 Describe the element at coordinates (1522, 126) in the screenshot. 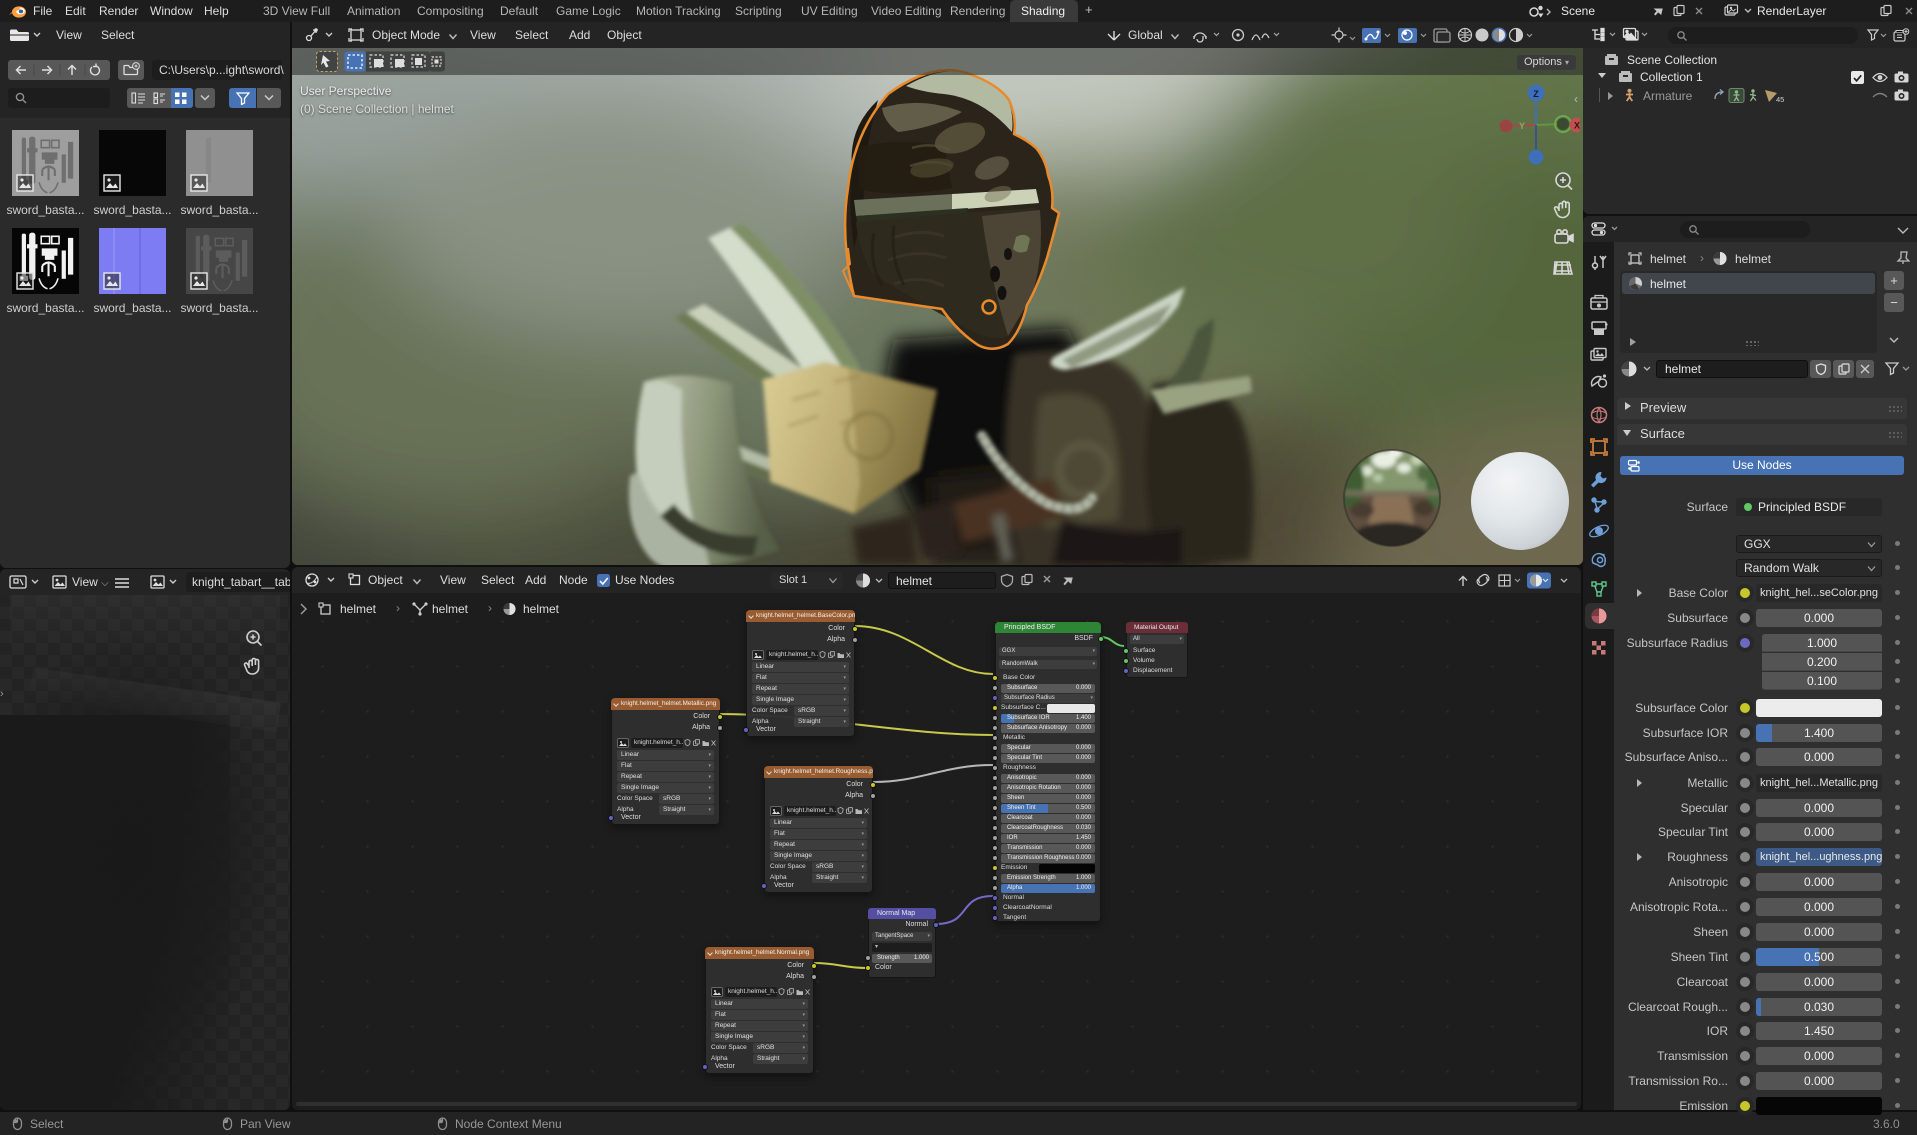

I see `svg-text: Y` at that location.